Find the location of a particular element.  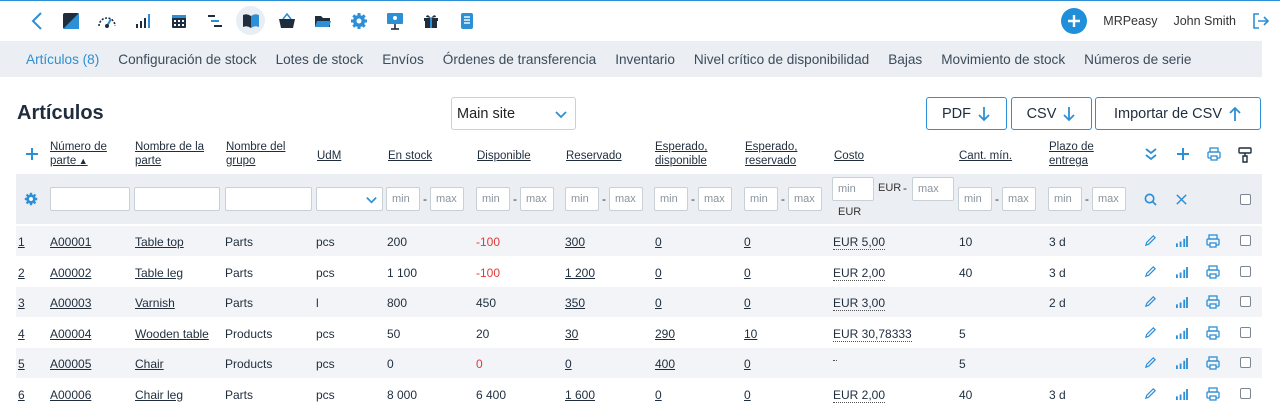

speedometer-icon is located at coordinates (106, 20).